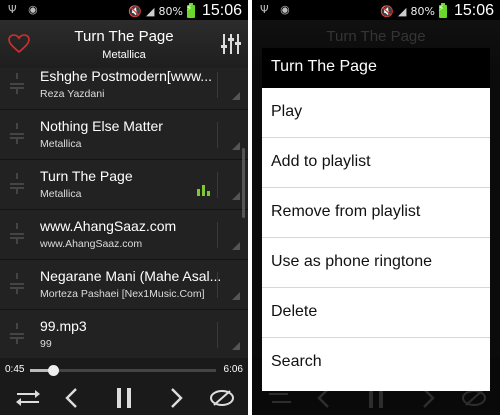  Describe the element at coordinates (376, 113) in the screenshot. I see `menu-item-play: Play` at that location.